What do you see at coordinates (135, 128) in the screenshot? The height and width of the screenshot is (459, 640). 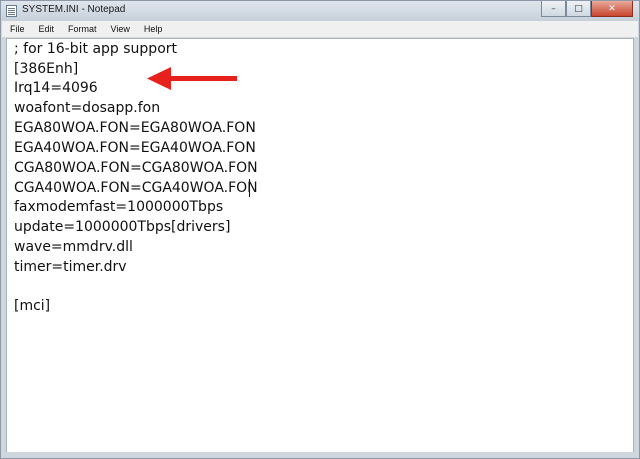 I see `text-line: EGA80WOA.FON=EGA80WOA.FON` at bounding box center [135, 128].